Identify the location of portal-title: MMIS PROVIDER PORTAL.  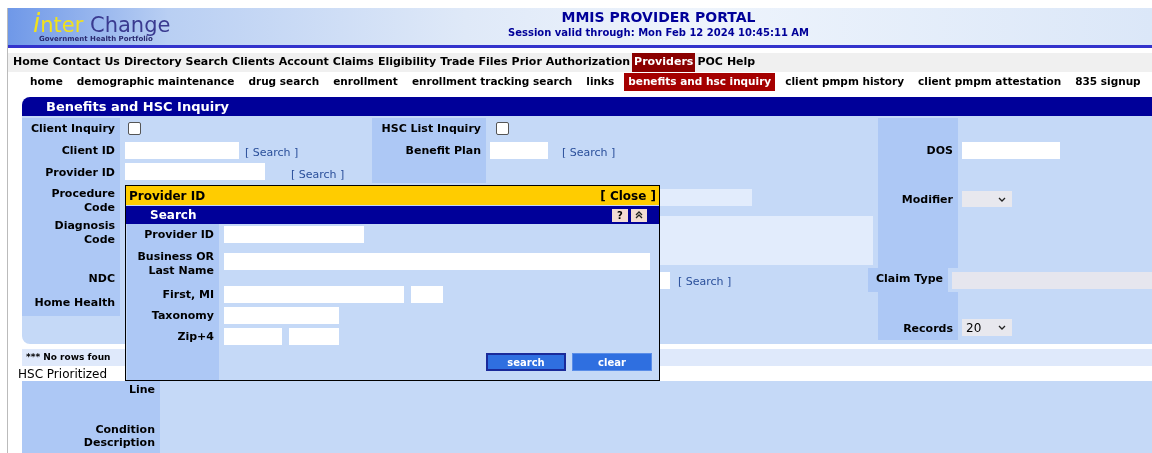
(658, 17).